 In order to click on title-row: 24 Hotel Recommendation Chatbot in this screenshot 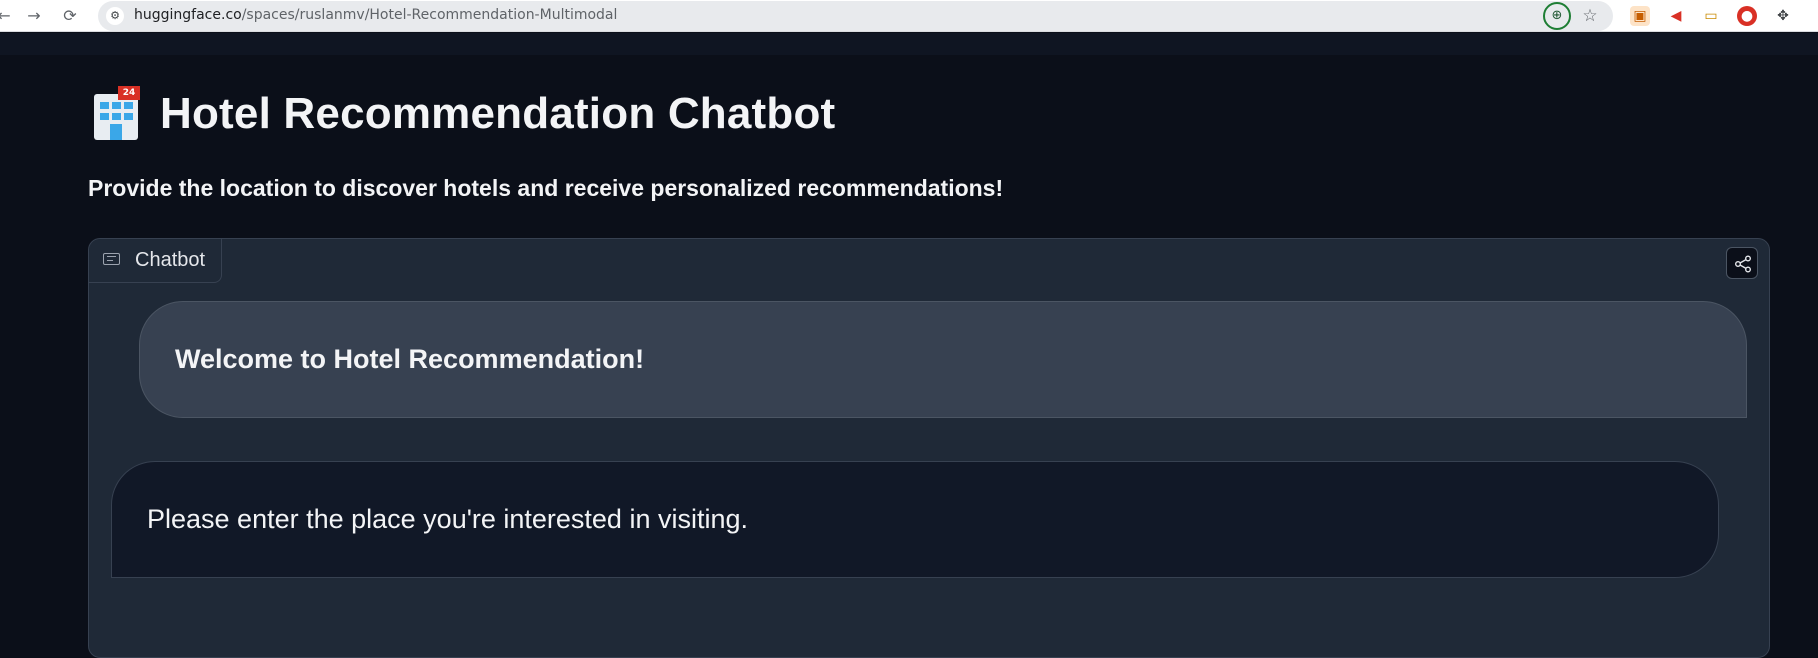, I will do `click(461, 114)`.